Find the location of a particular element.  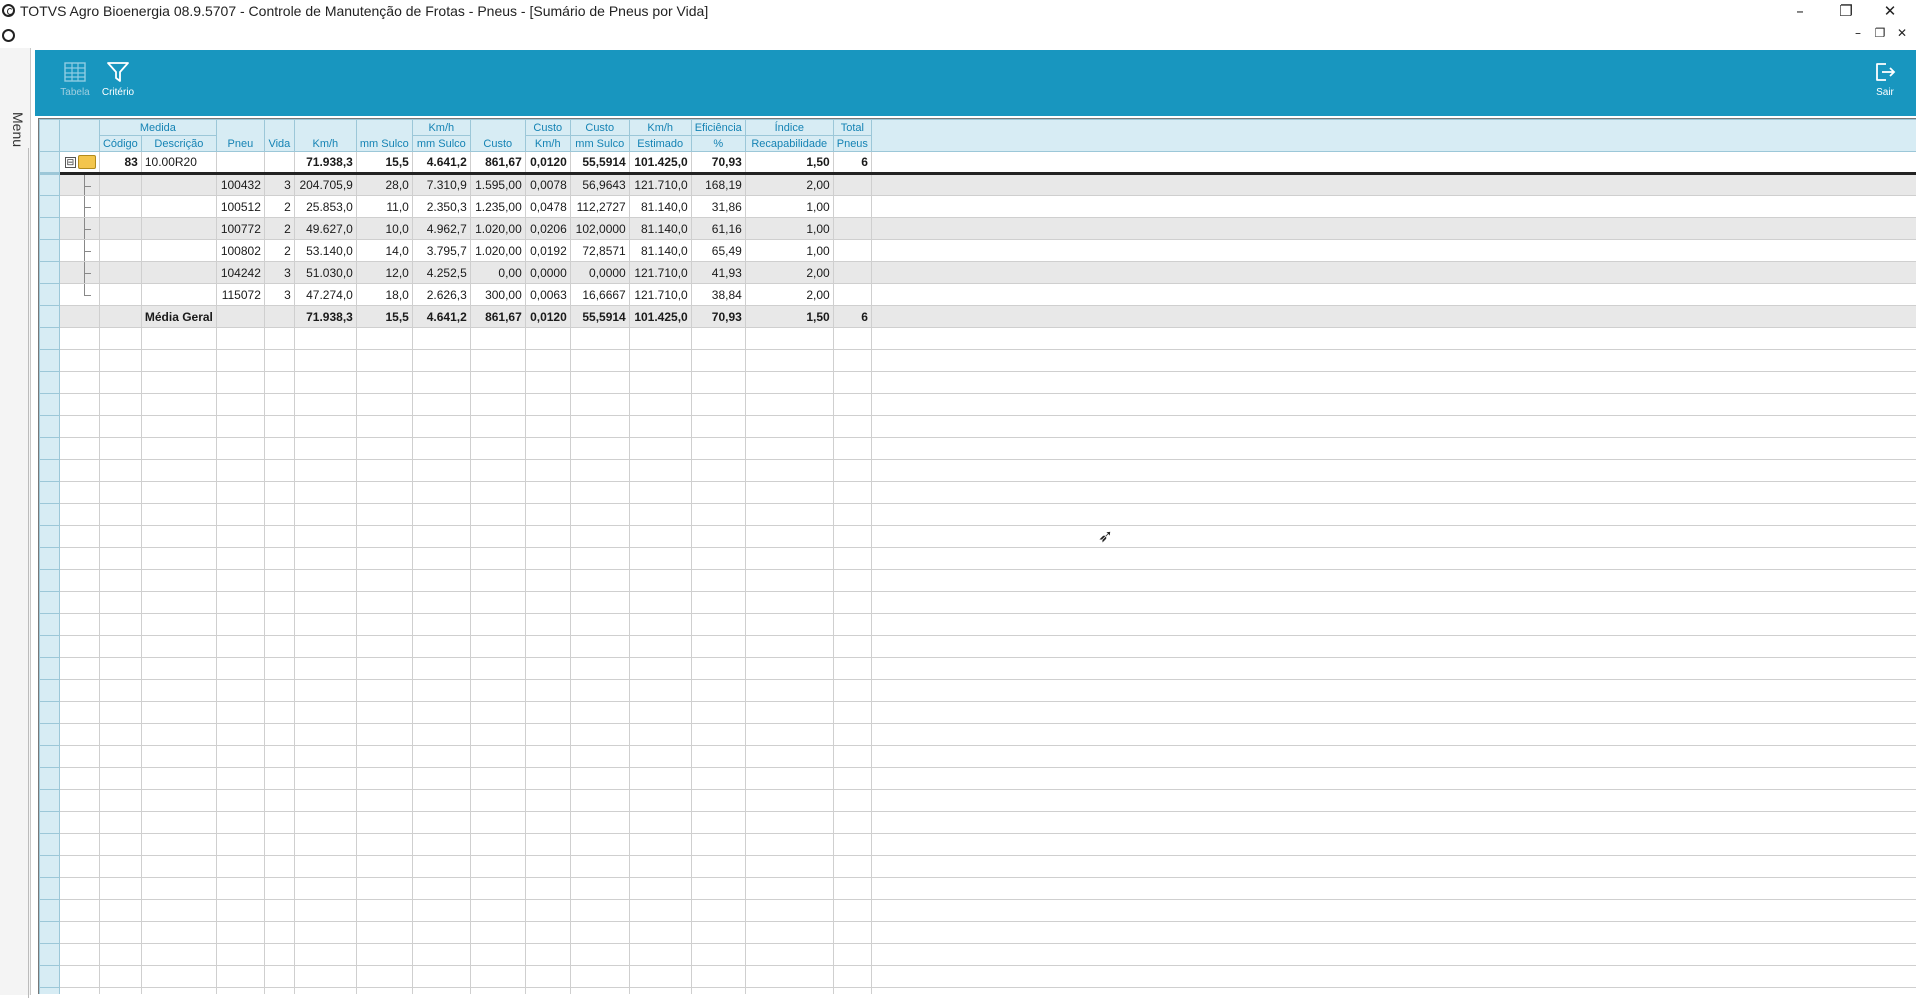

cell-custo-mm: 102,0000 is located at coordinates (599, 229).